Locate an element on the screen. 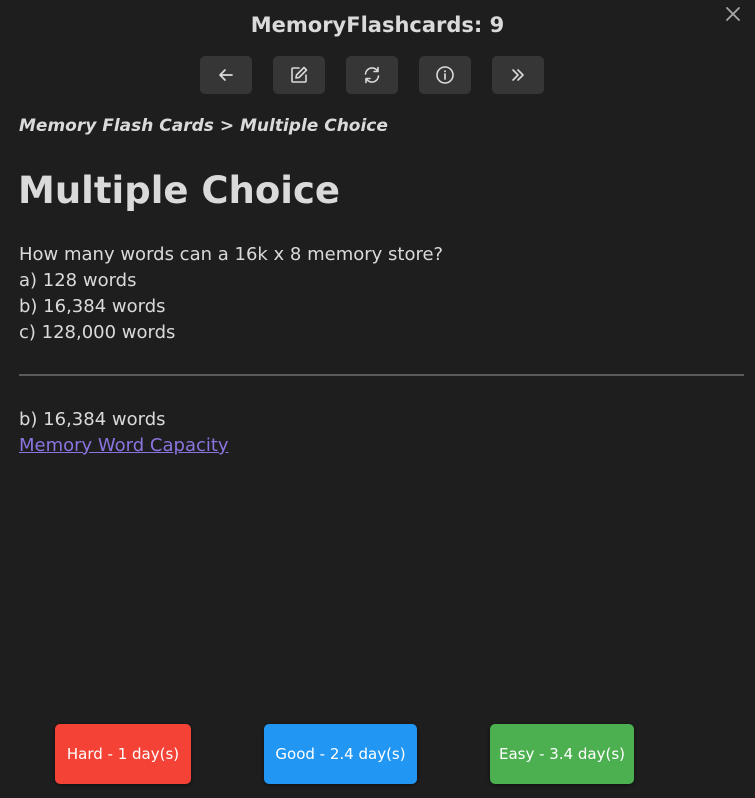 This screenshot has height=798, width=755. answer-text: b) 16,384 words is located at coordinates (92, 419).